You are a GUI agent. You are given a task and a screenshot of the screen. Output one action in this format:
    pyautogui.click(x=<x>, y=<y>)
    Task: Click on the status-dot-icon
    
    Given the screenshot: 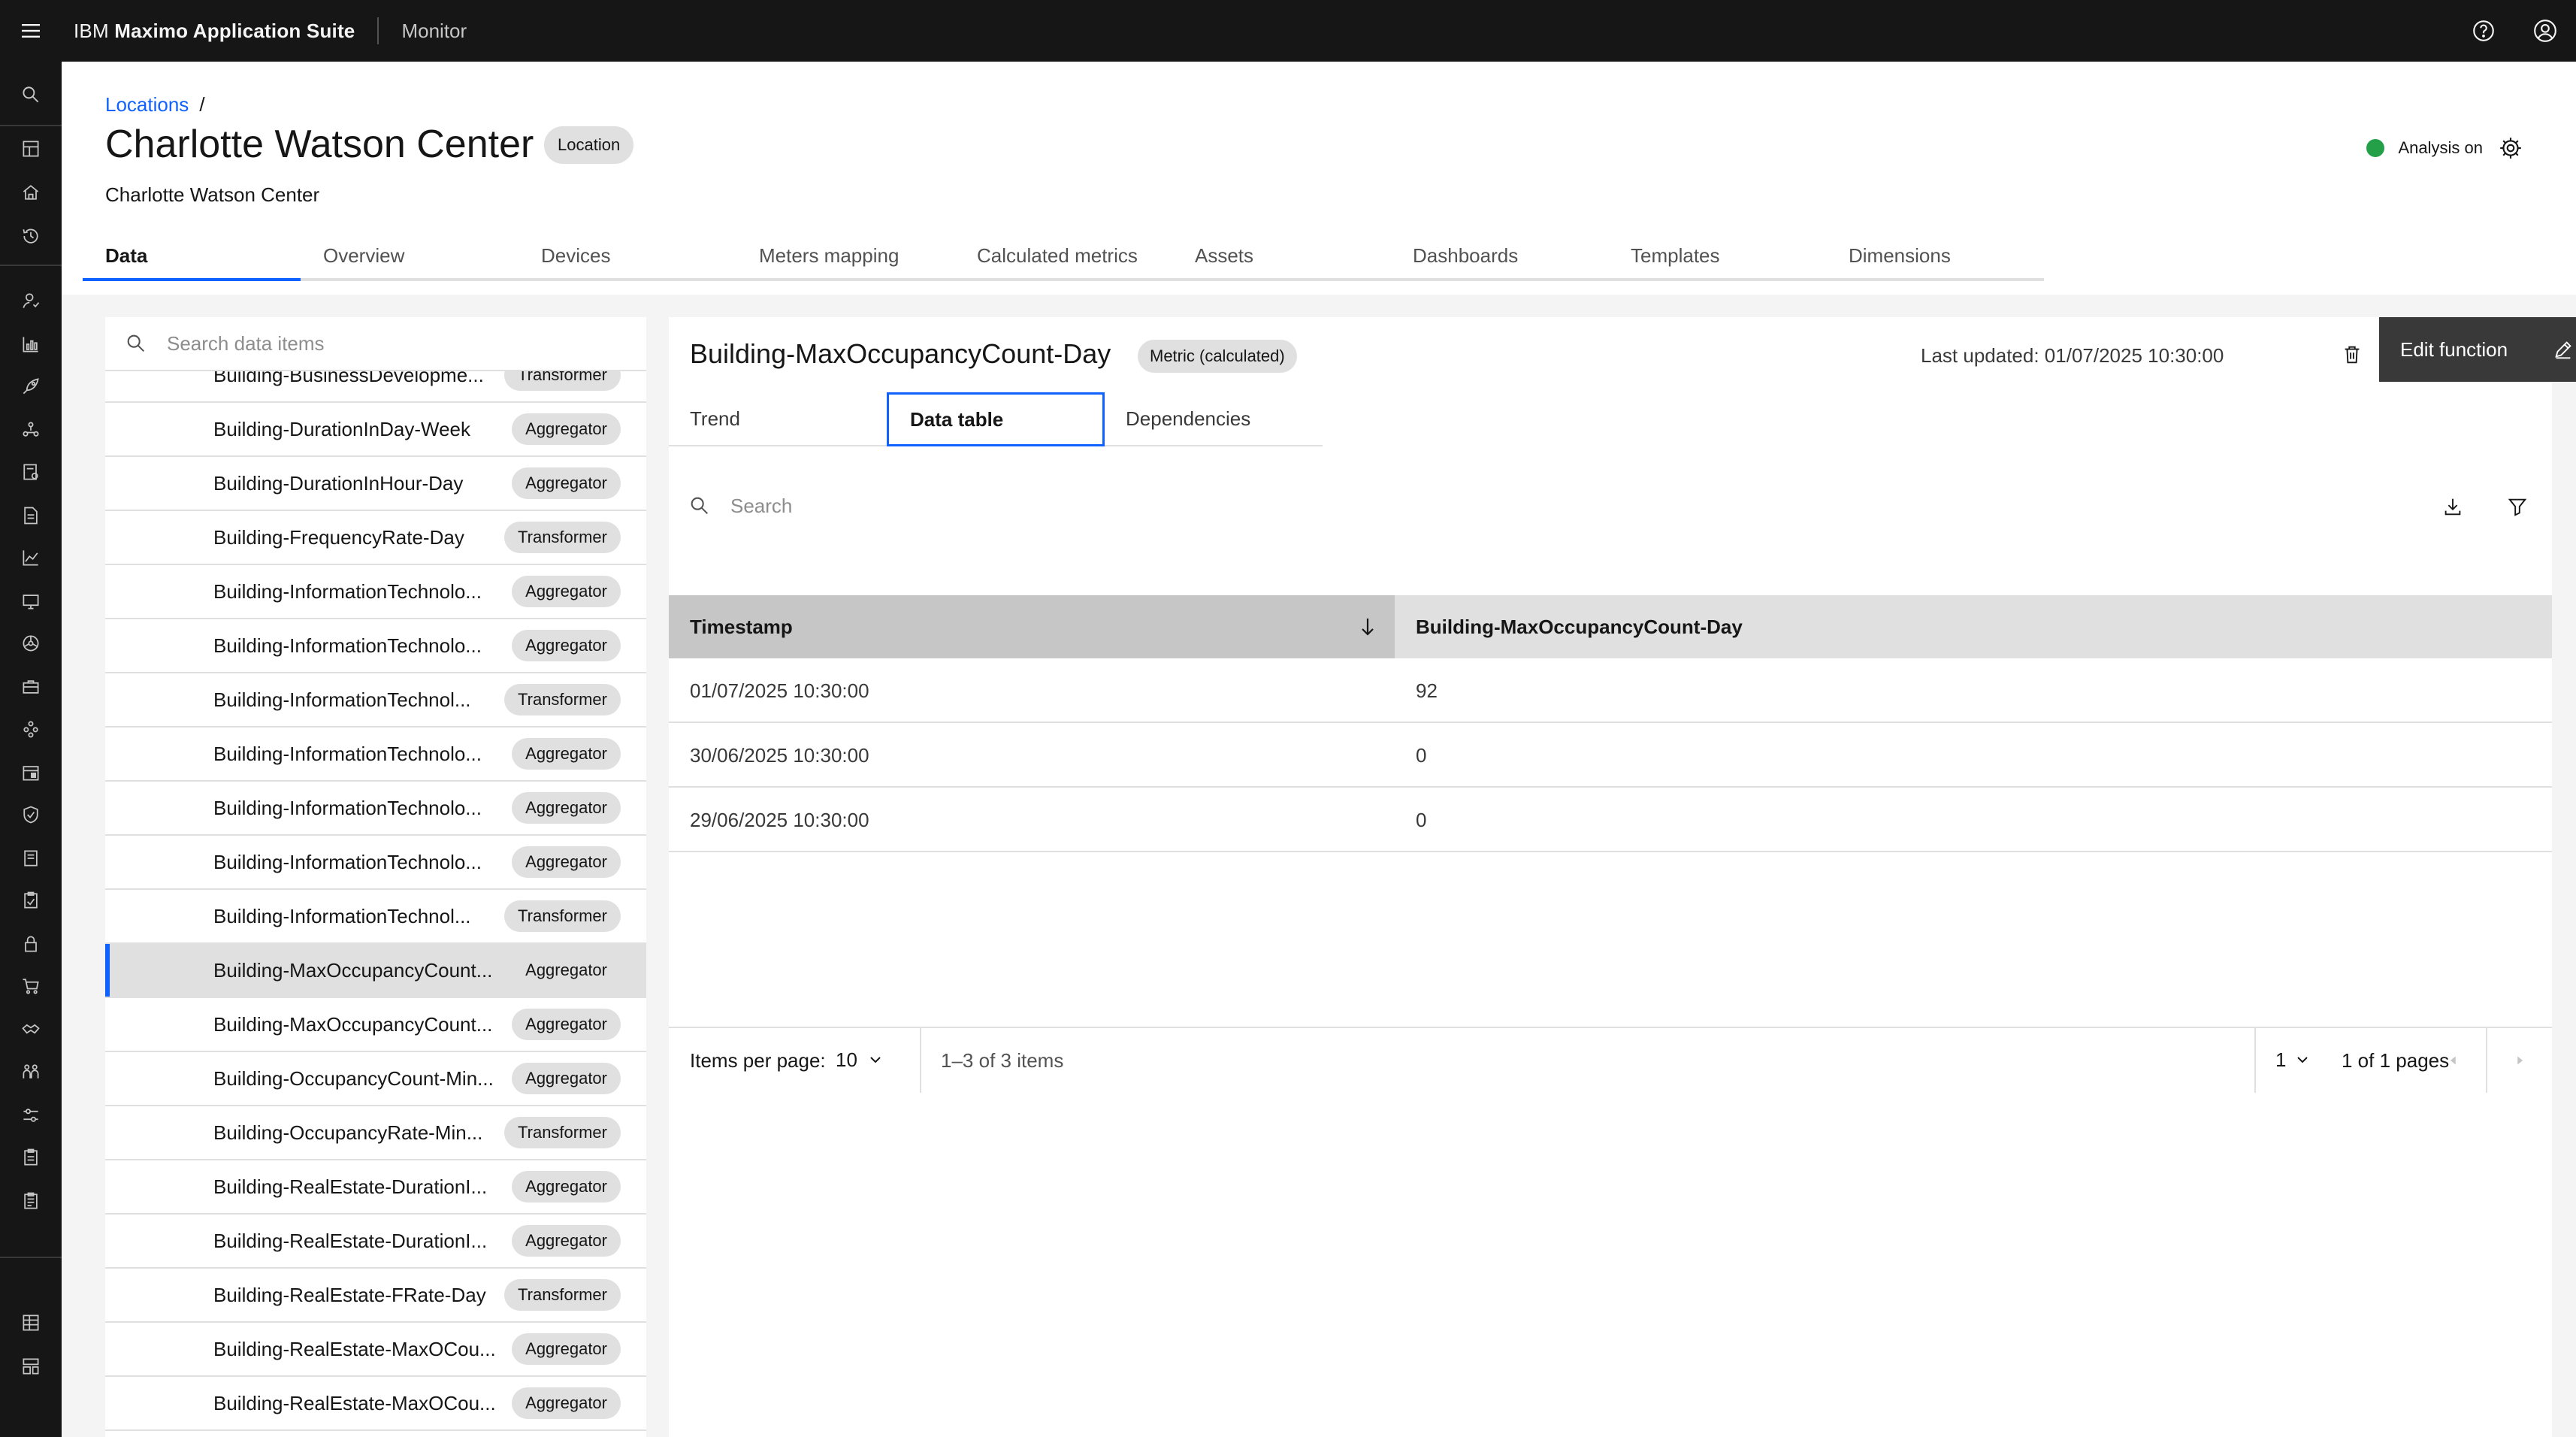 What is the action you would take?
    pyautogui.click(x=2376, y=148)
    